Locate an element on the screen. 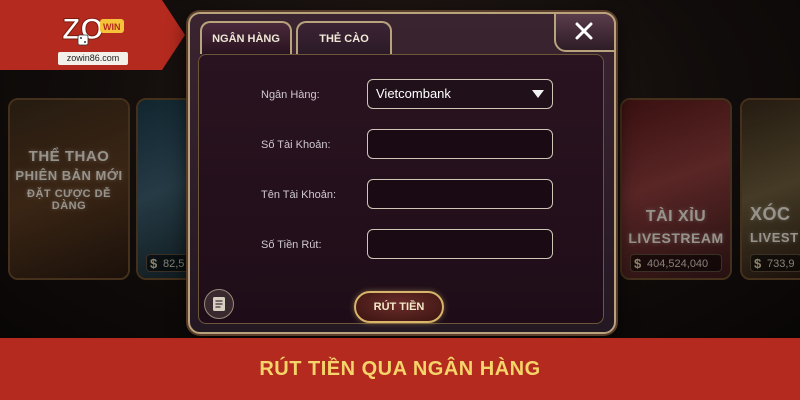 The image size is (800, 400). history-button is located at coordinates (219, 304).